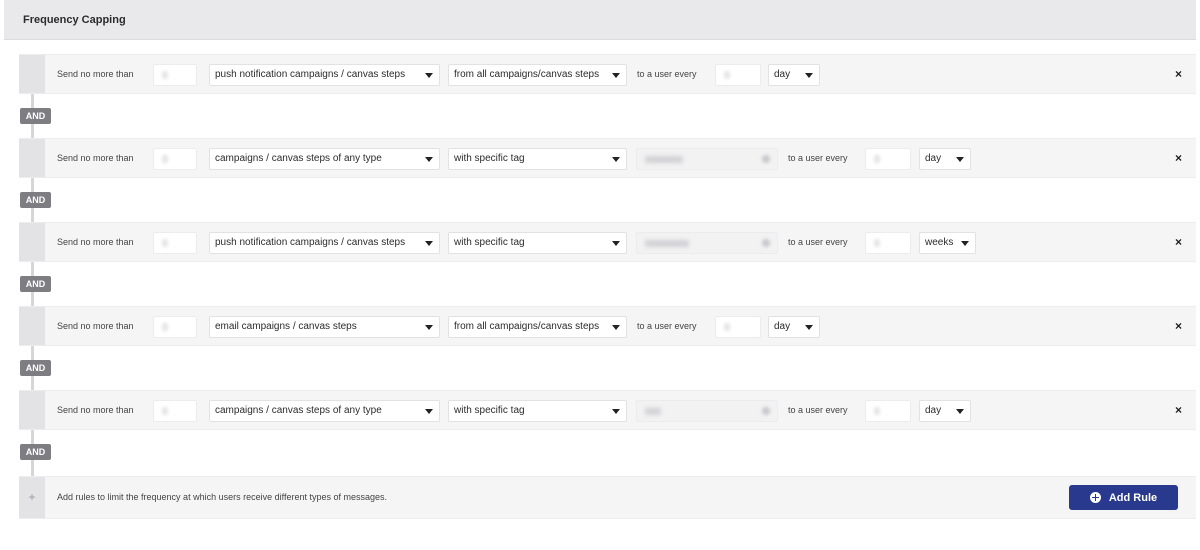  Describe the element at coordinates (939, 242) in the screenshot. I see `period-unit-value: weeks` at that location.